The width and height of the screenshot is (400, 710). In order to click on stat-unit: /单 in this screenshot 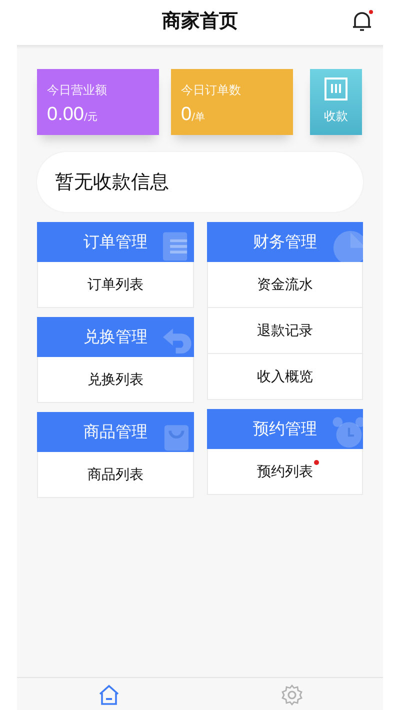, I will do `click(198, 117)`.